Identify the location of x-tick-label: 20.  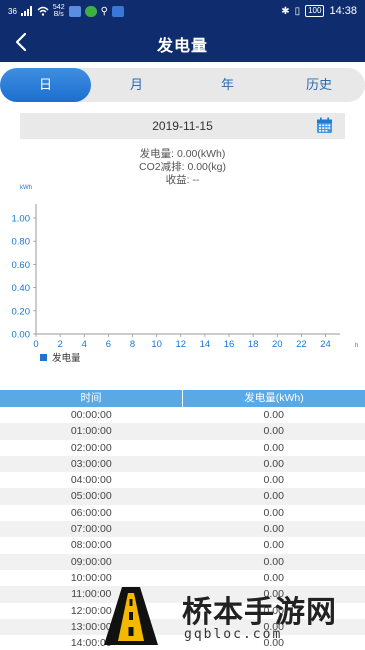
(277, 344).